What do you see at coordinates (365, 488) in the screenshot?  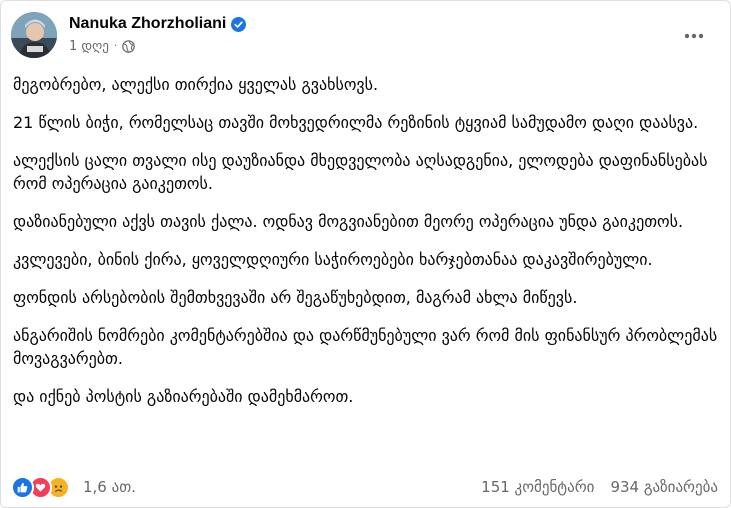 I see `post-footer: 1,6 ათ. 151 კომენტარი 934 გაზიარება` at bounding box center [365, 488].